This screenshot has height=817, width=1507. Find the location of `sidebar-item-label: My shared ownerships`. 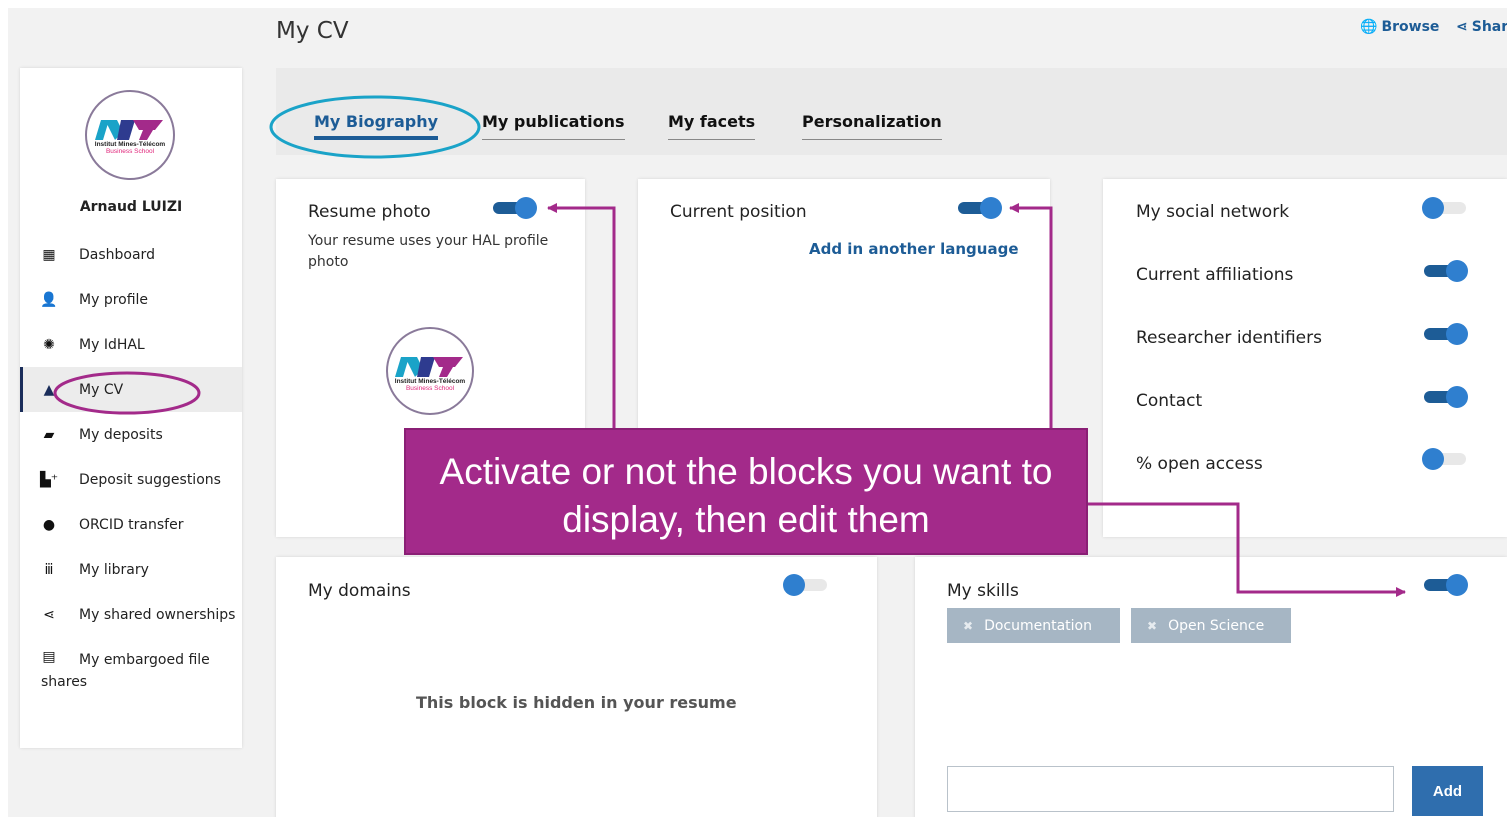

sidebar-item-label: My shared ownerships is located at coordinates (157, 614).